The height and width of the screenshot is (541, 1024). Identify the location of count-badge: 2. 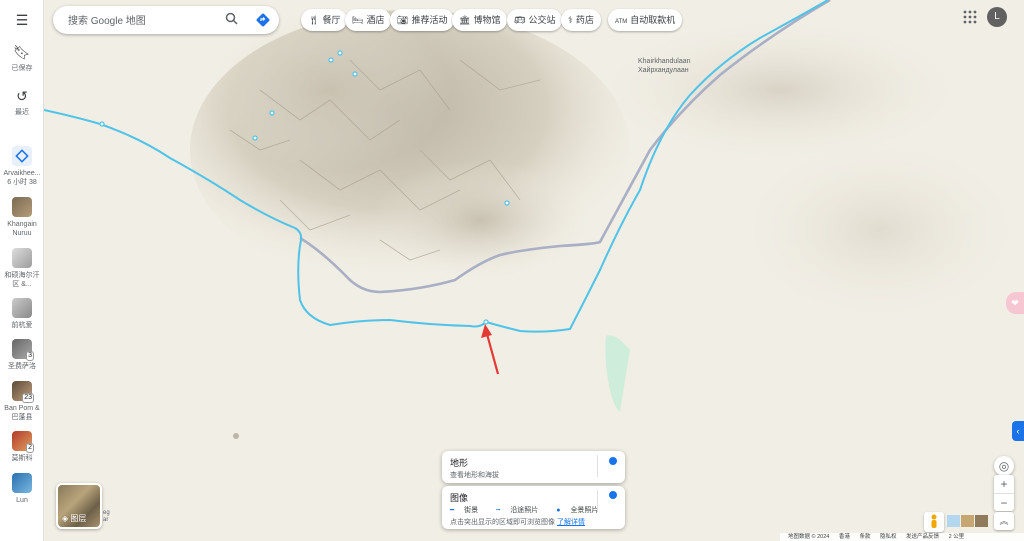
(30, 448).